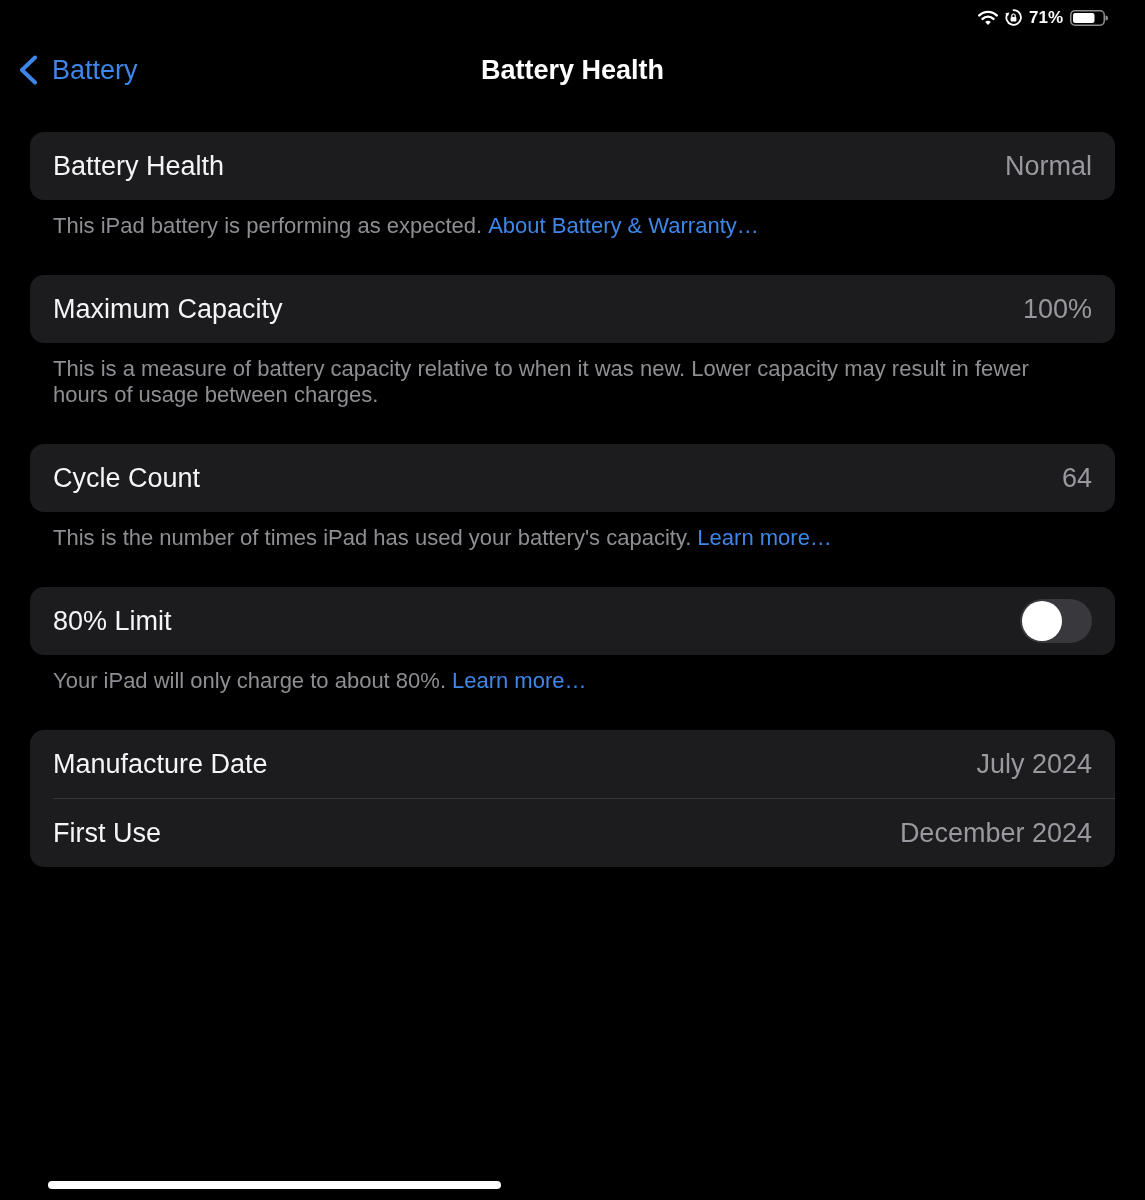 Image resolution: width=1145 pixels, height=1200 pixels. Describe the element at coordinates (1056, 621) in the screenshot. I see `toggle-switch` at that location.